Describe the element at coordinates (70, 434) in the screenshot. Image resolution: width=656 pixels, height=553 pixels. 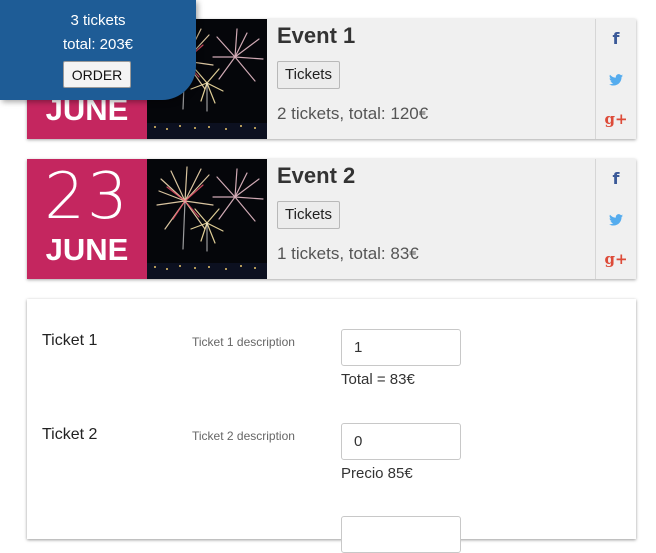
I see `ticket-name: Ticket 2` at that location.